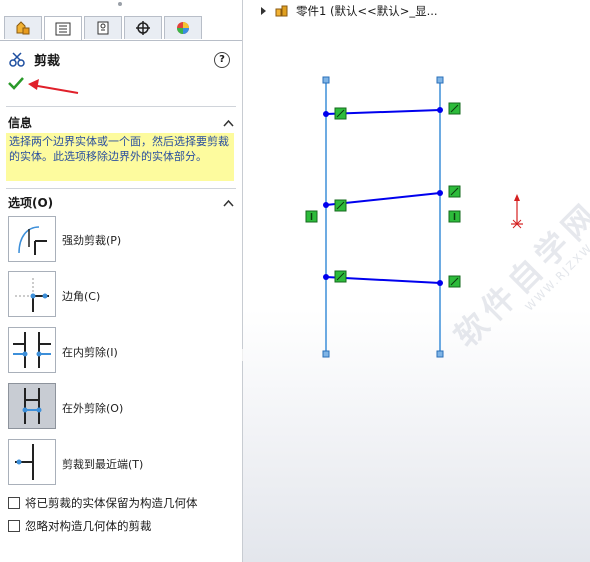 Image resolution: width=590 pixels, height=562 pixels. What do you see at coordinates (53, 86) in the screenshot?
I see `pointer-arrow-icon` at bounding box center [53, 86].